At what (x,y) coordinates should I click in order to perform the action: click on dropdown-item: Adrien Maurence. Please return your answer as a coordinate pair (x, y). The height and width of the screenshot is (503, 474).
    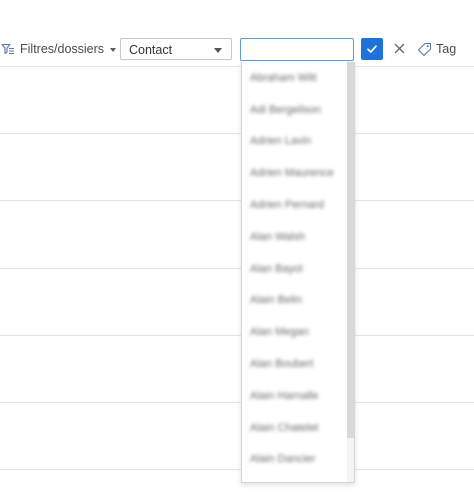
    Looking at the image, I should click on (294, 173).